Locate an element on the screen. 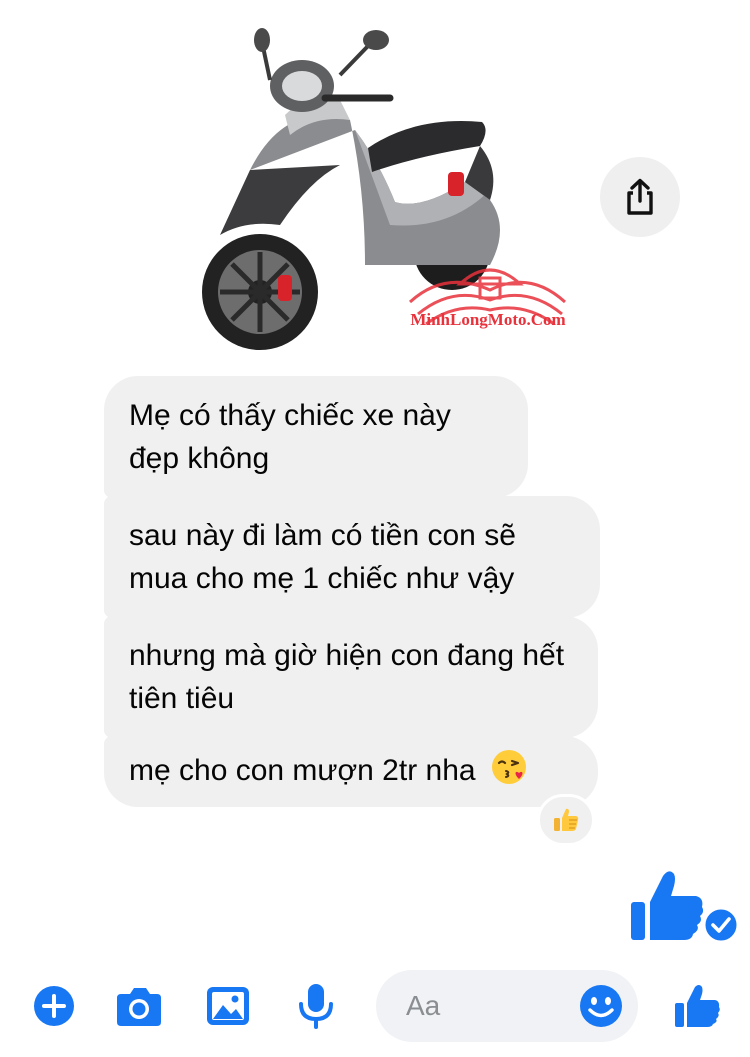 This screenshot has height=1057, width=750. message-bubble: nhưng mà giờ hiện con đang hết tiên tiêu is located at coordinates (351, 677).